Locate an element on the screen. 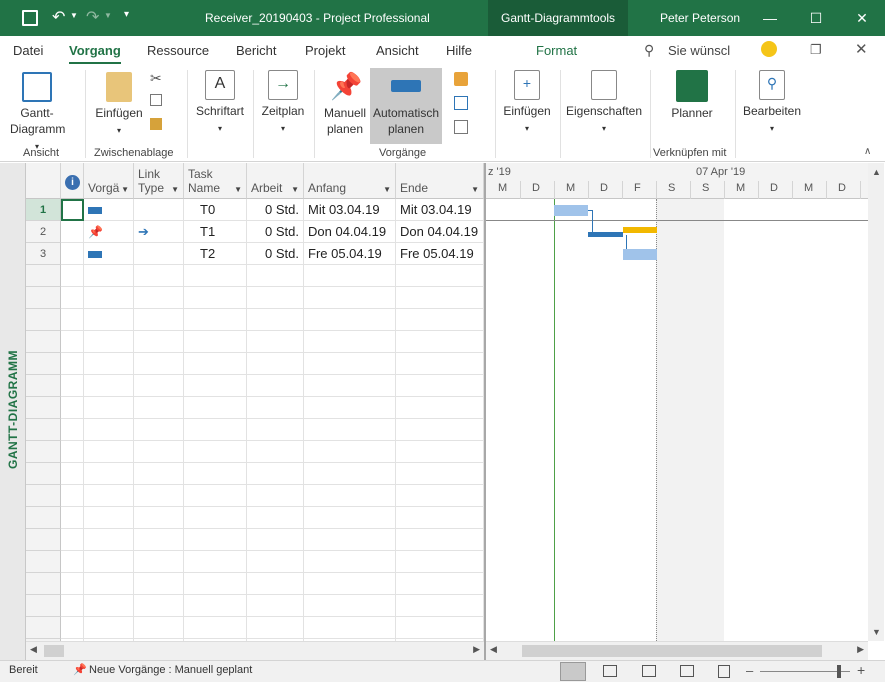 This screenshot has height=682, width=885. row-header: 3 is located at coordinates (43, 254).